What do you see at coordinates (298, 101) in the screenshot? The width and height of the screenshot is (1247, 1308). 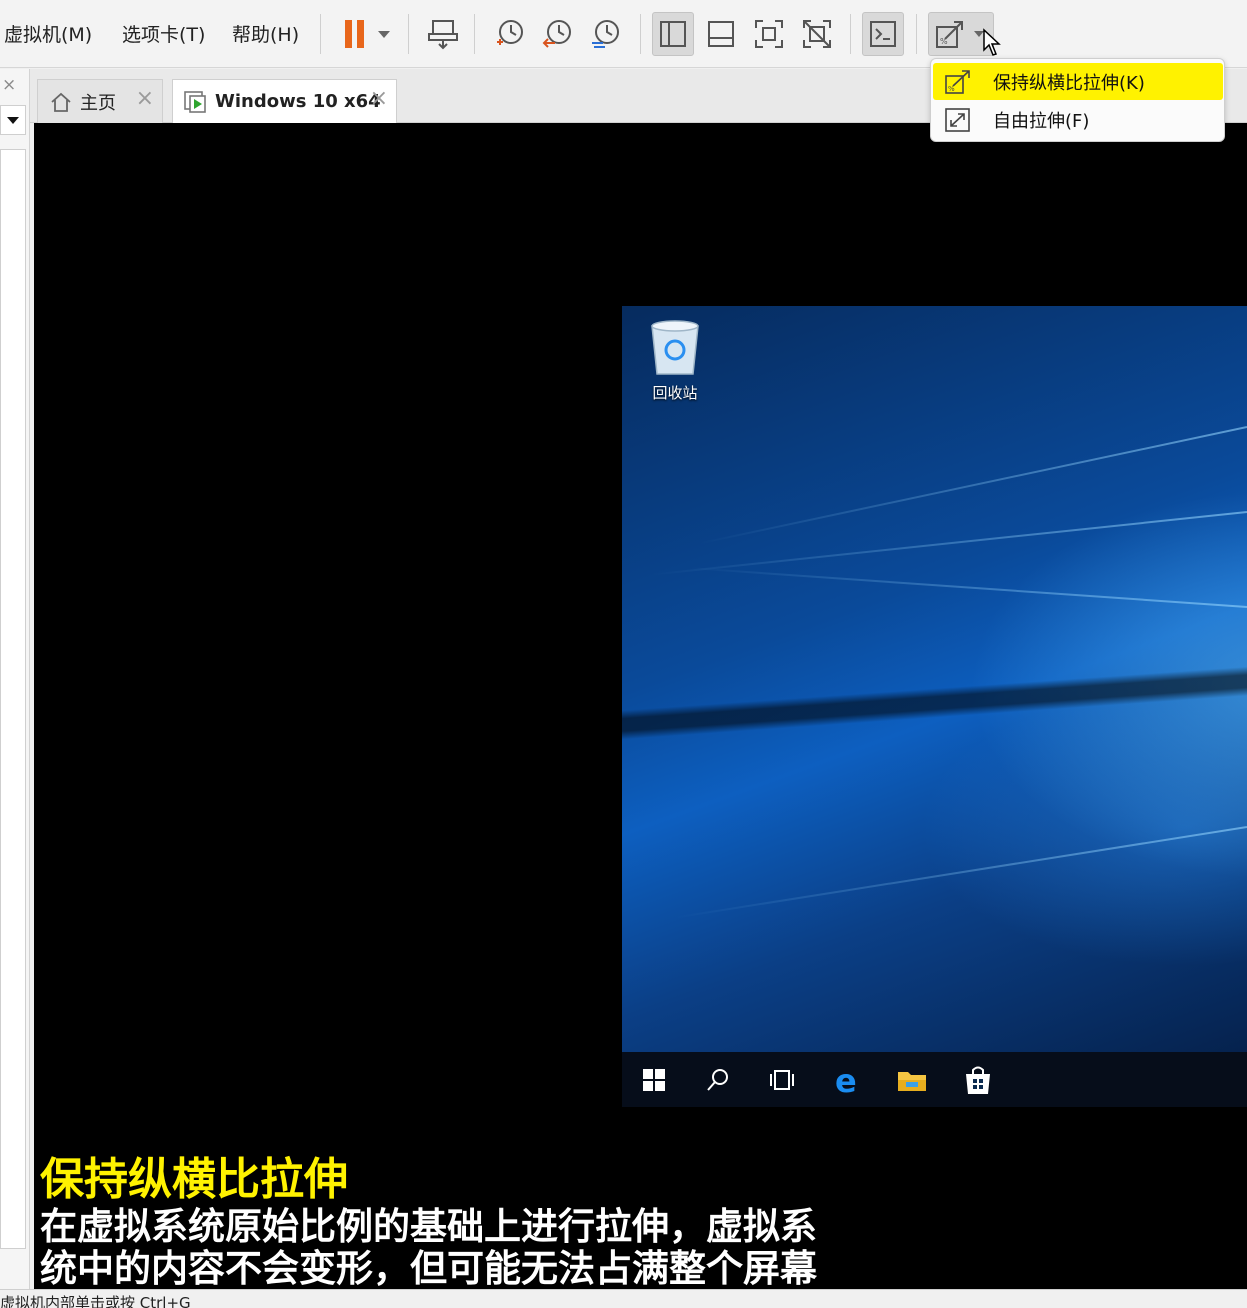 I see `tab-vm-label: Windows 10 x64` at bounding box center [298, 101].